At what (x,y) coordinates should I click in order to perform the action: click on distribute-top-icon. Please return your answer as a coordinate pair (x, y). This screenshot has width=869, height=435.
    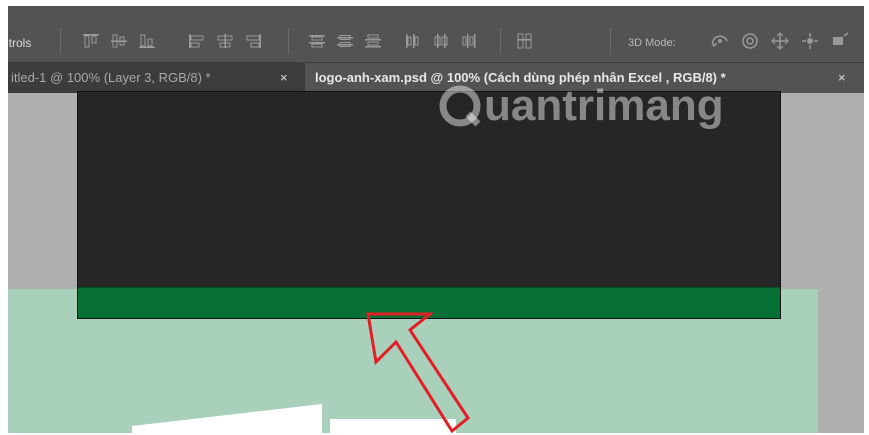
    Looking at the image, I should click on (317, 41).